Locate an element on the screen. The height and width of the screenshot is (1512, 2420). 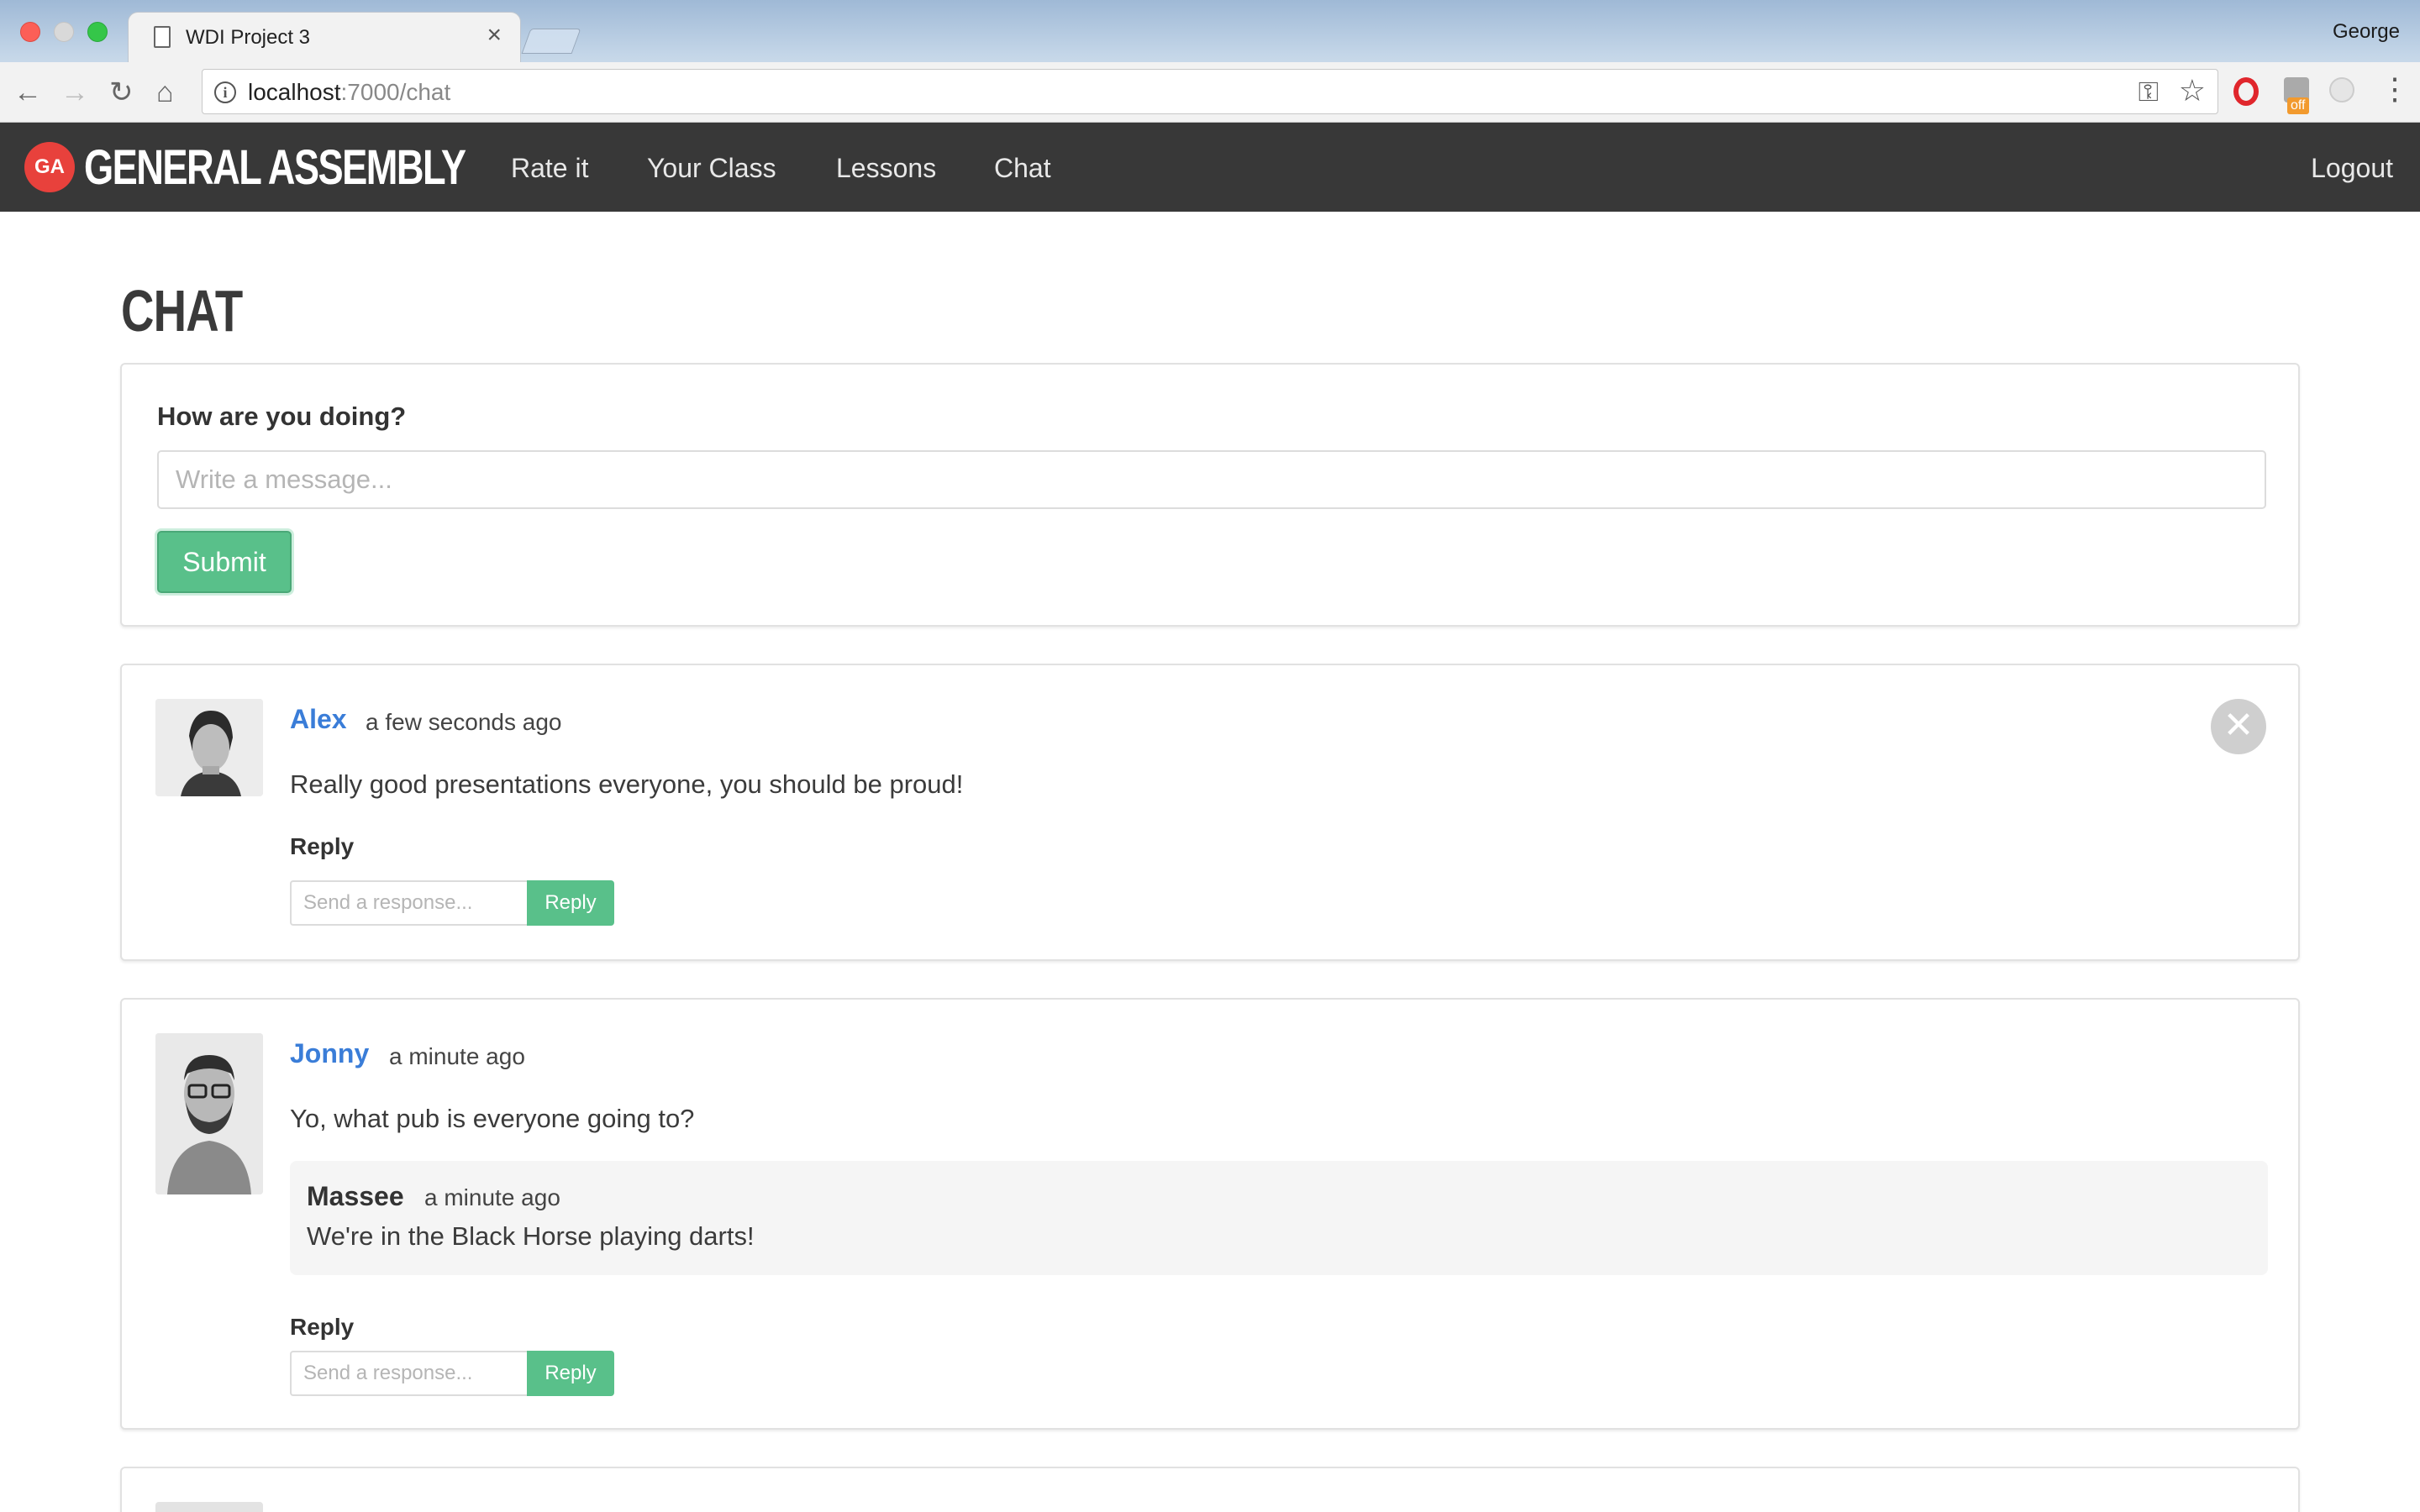
close-icon: ✕ is located at coordinates (2238, 725).